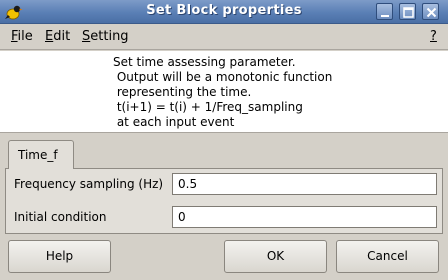 The width and height of the screenshot is (448, 280). I want to click on tab-label: Time_f, so click(38, 155).